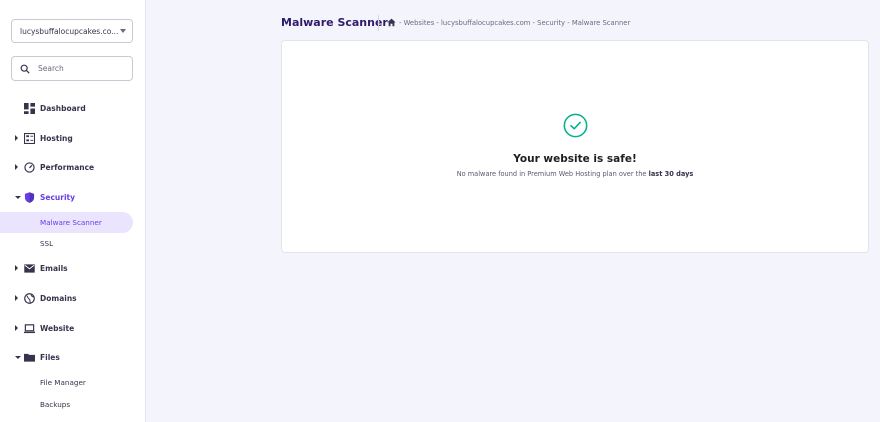 Image resolution: width=880 pixels, height=422 pixels. What do you see at coordinates (29, 138) in the screenshot?
I see `hosting-icon` at bounding box center [29, 138].